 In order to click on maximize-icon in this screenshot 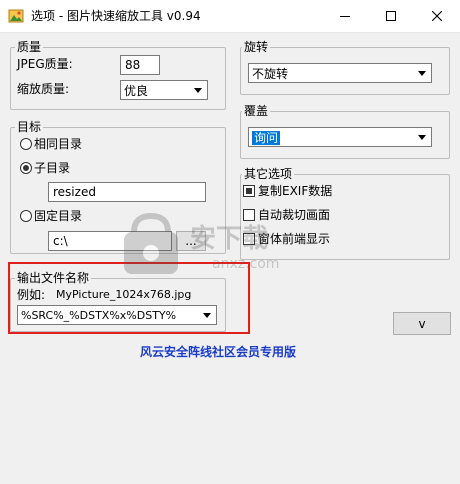, I will do `click(391, 16)`.